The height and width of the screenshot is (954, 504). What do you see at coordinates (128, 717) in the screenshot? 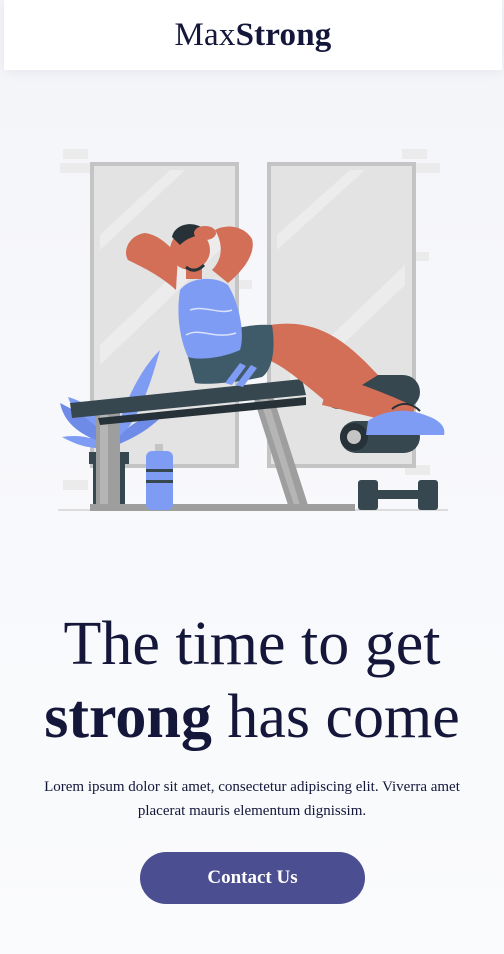
I see `headline-bold-word: strong` at bounding box center [128, 717].